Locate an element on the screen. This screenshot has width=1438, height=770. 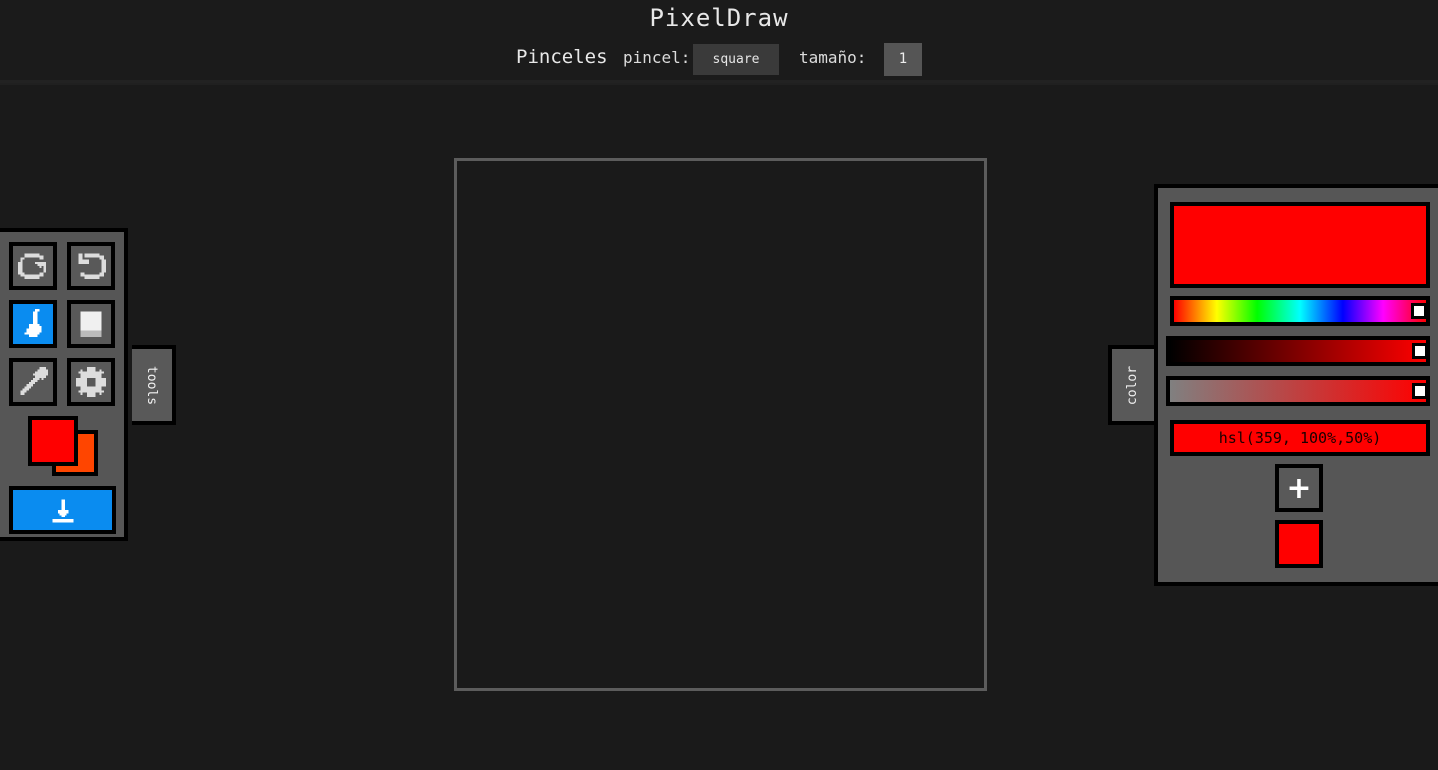
tools-tab-label: tools is located at coordinates (152, 385).